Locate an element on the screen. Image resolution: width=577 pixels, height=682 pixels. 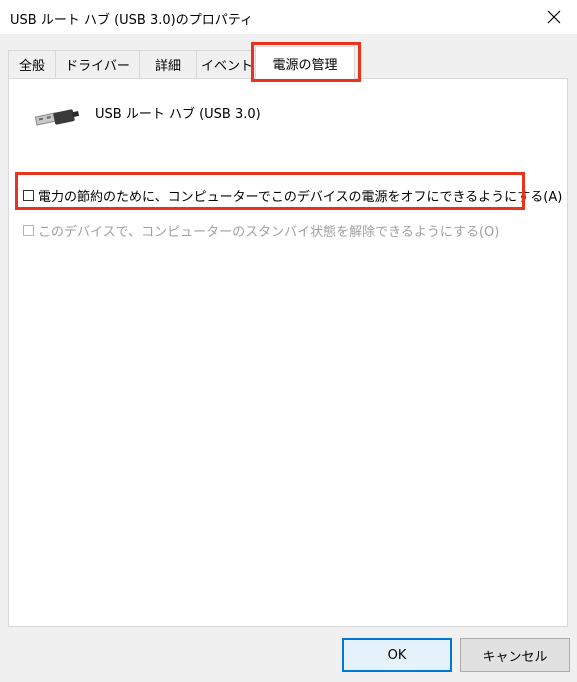
close-icon is located at coordinates (554, 17).